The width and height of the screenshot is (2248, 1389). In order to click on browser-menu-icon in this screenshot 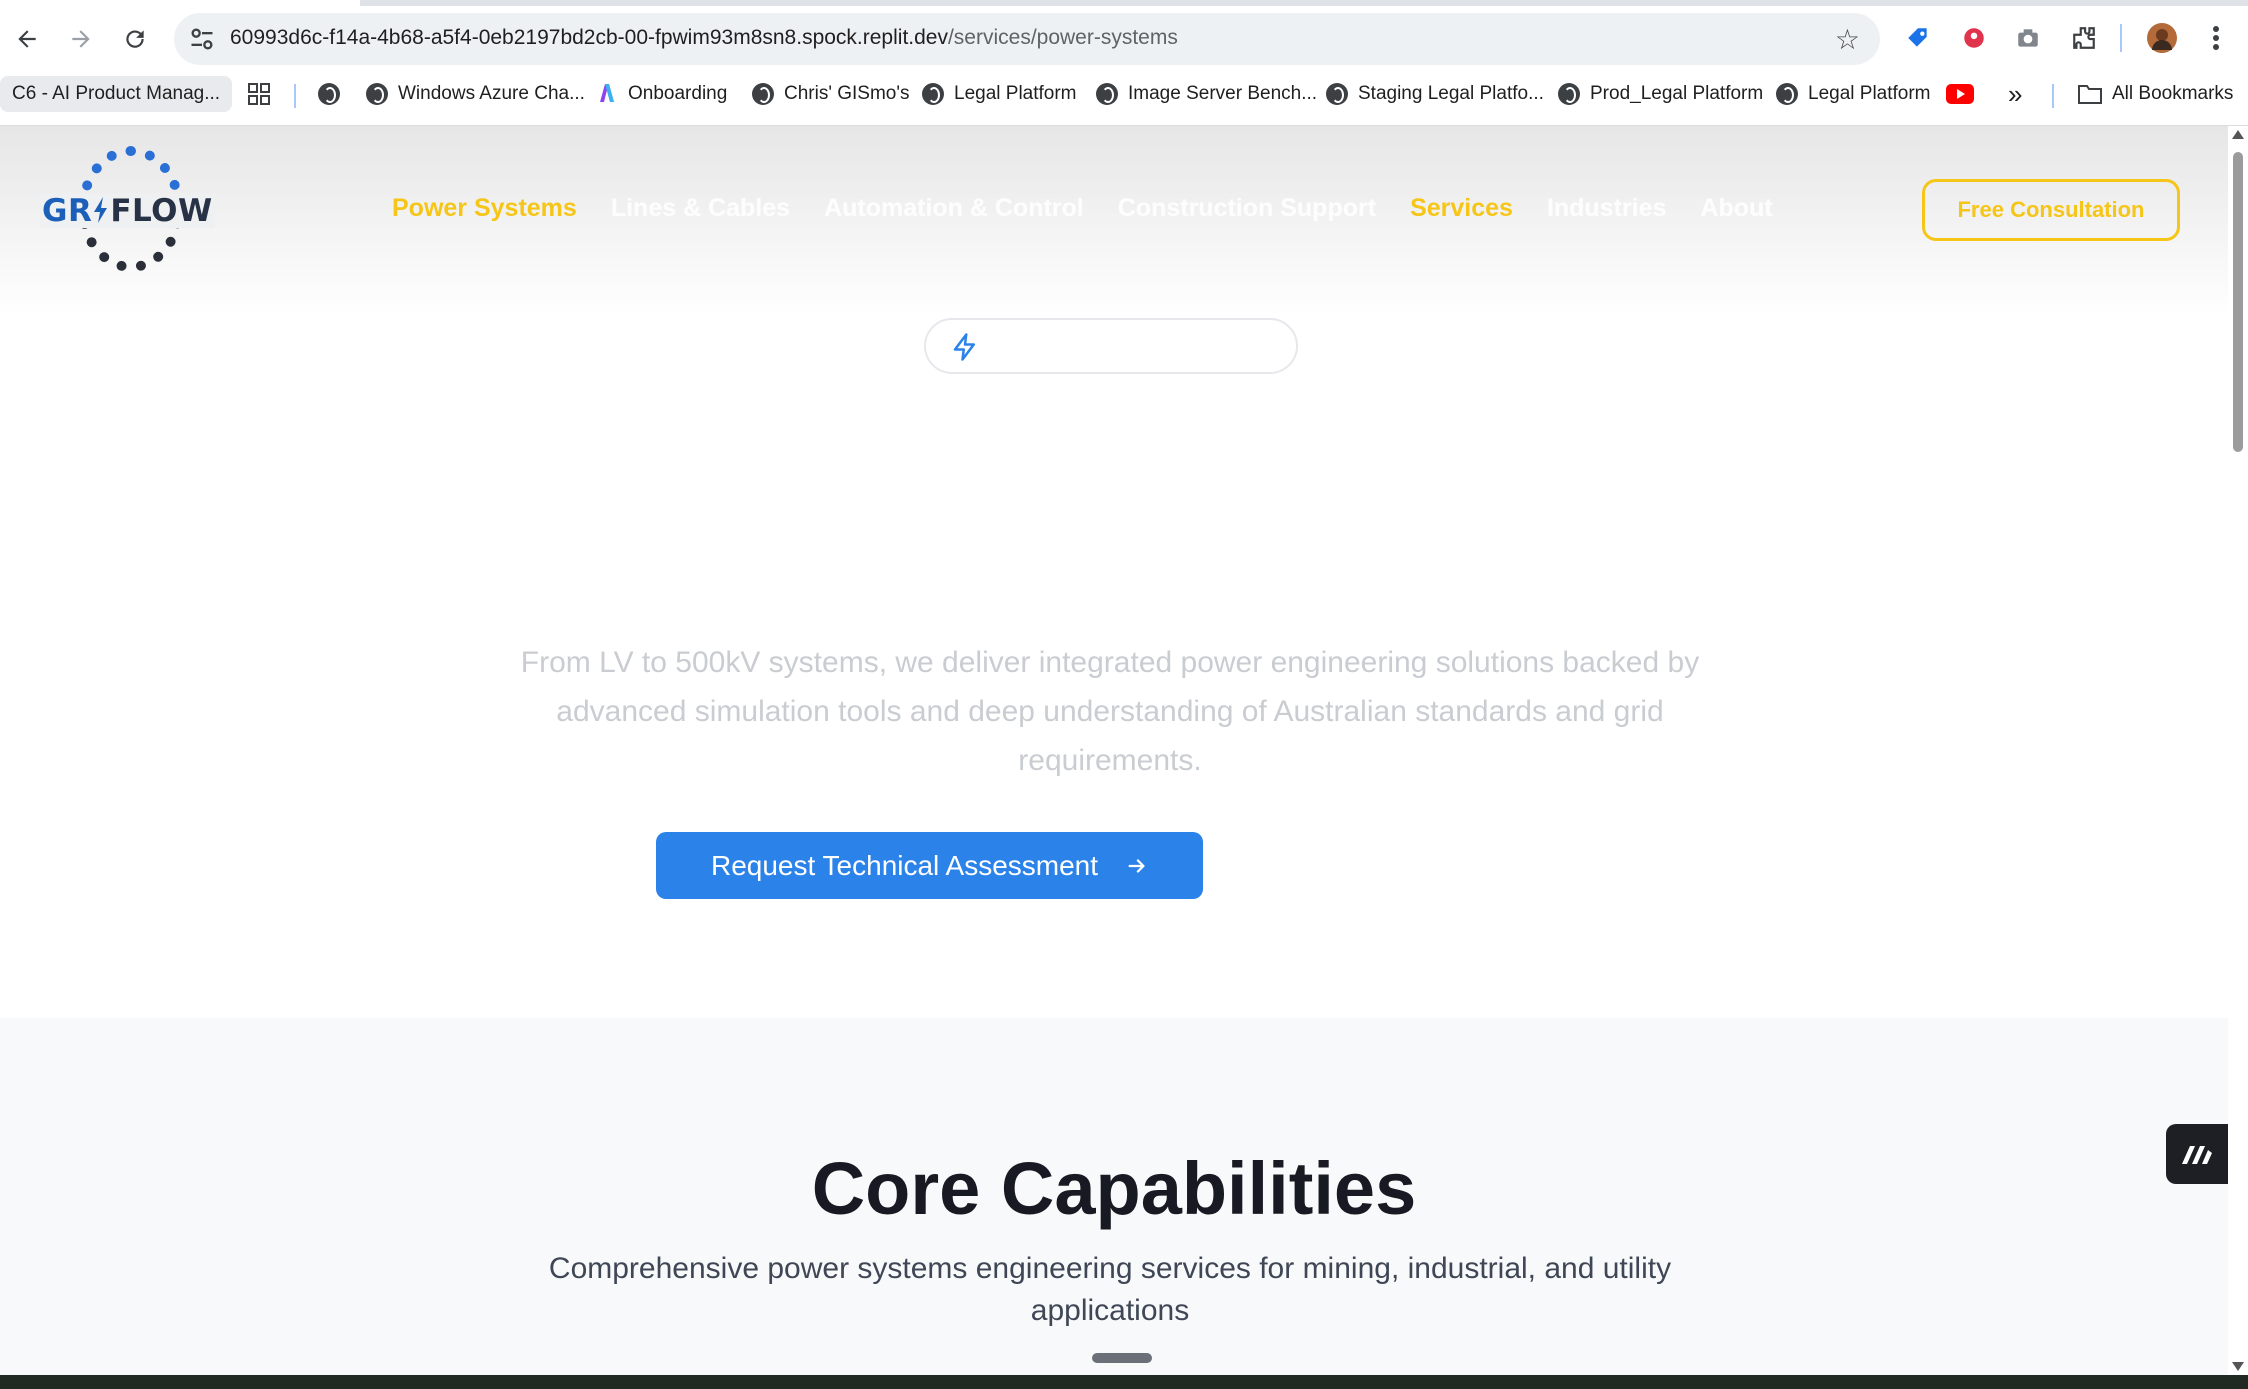, I will do `click(2216, 38)`.